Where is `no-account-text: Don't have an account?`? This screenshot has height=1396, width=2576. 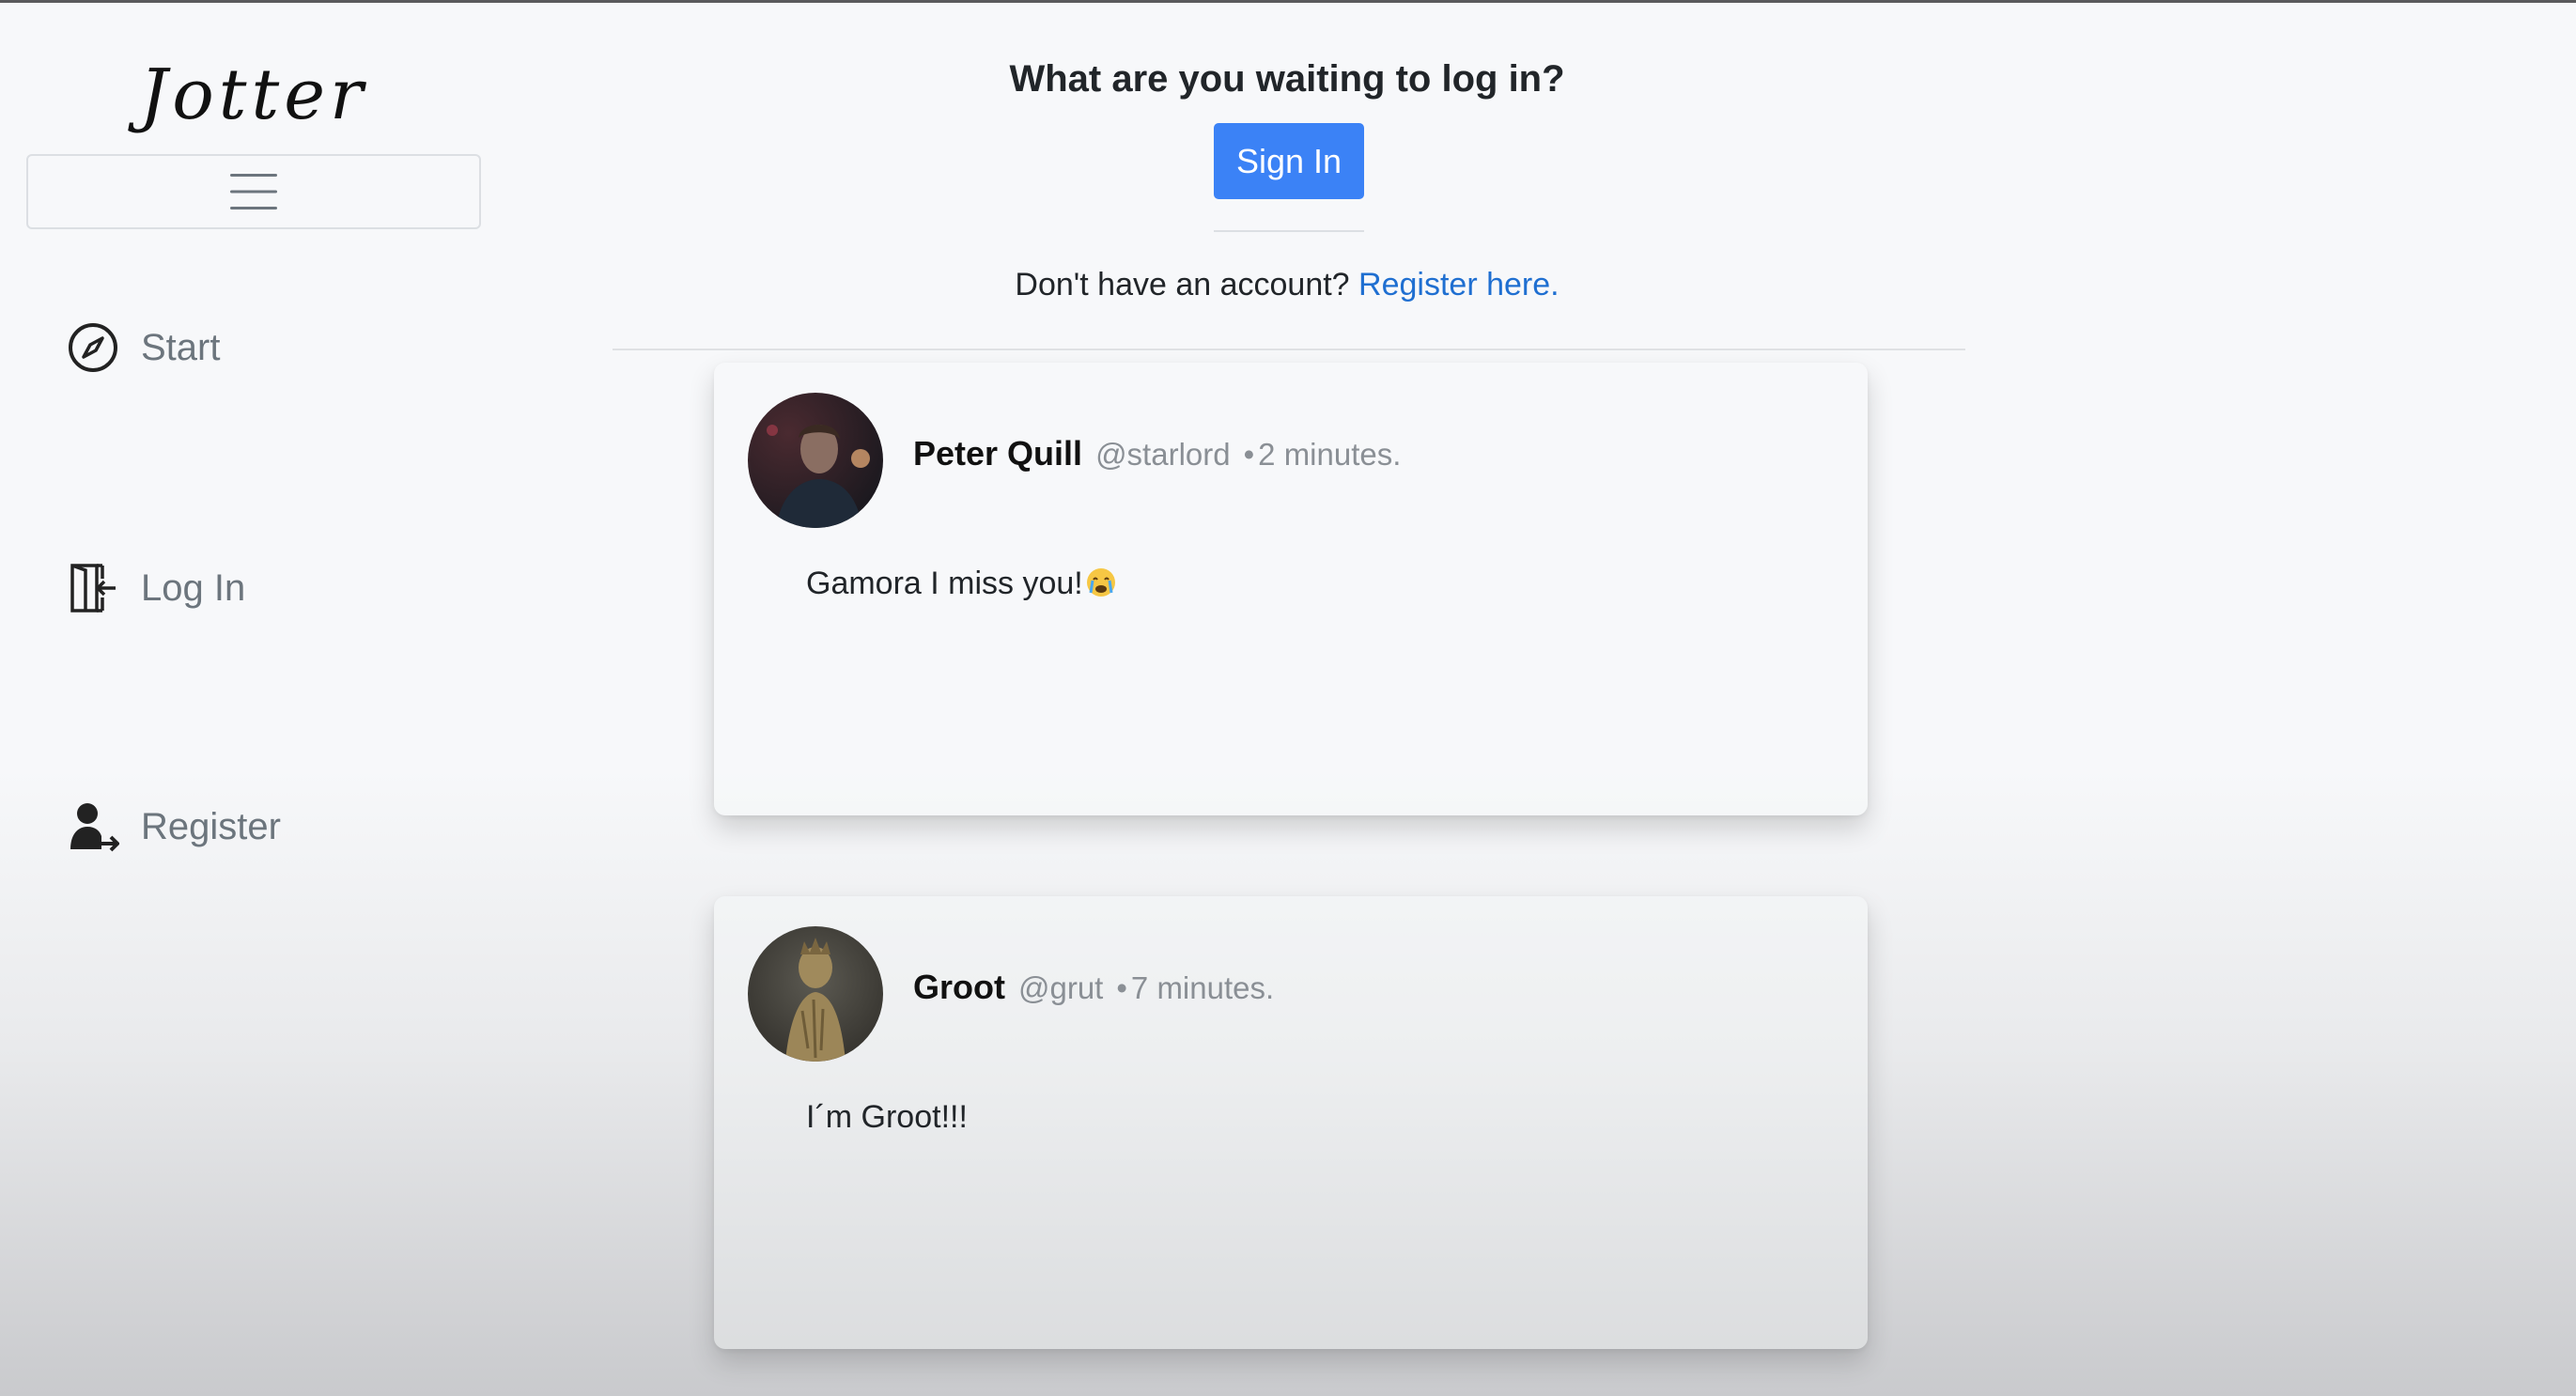 no-account-text: Don't have an account? is located at coordinates (1183, 284).